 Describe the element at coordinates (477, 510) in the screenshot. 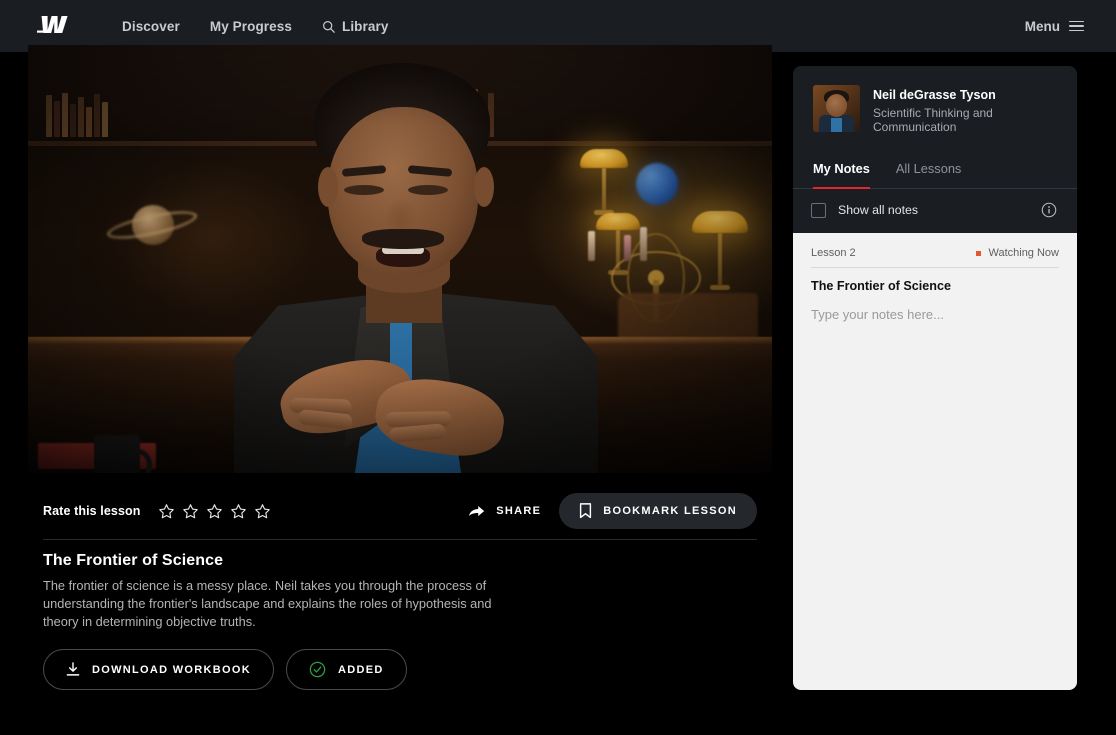

I see `share-icon` at that location.